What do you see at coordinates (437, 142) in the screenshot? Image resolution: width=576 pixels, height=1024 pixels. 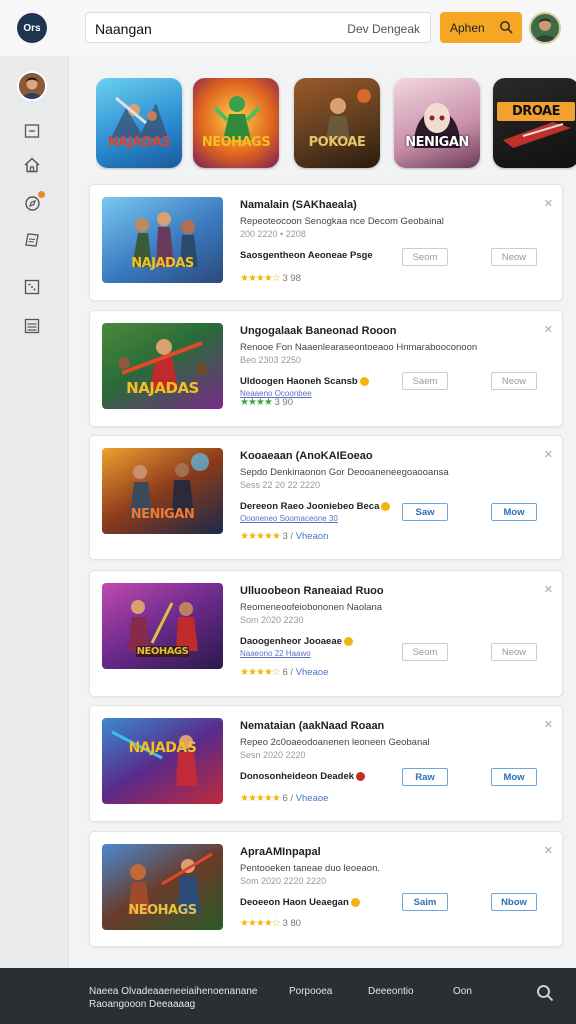 I see `featured-game-title: NENIGAN` at bounding box center [437, 142].